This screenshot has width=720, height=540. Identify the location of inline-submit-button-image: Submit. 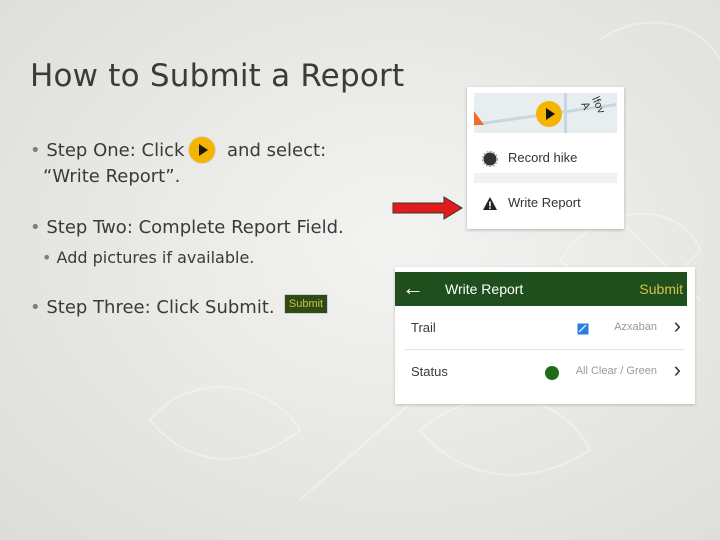
(306, 304).